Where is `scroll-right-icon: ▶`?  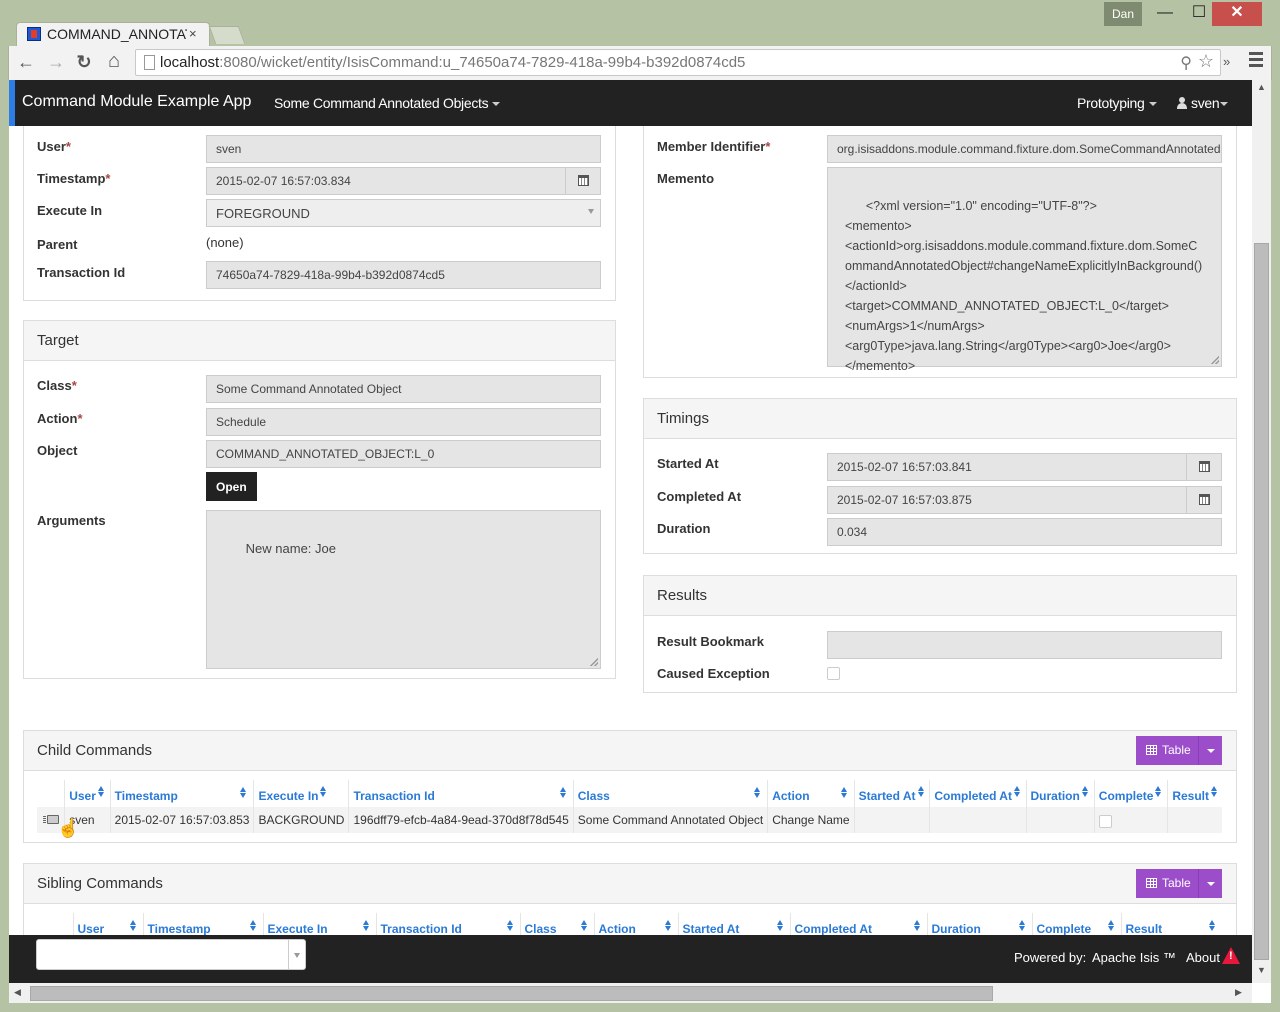 scroll-right-icon: ▶ is located at coordinates (1238, 992).